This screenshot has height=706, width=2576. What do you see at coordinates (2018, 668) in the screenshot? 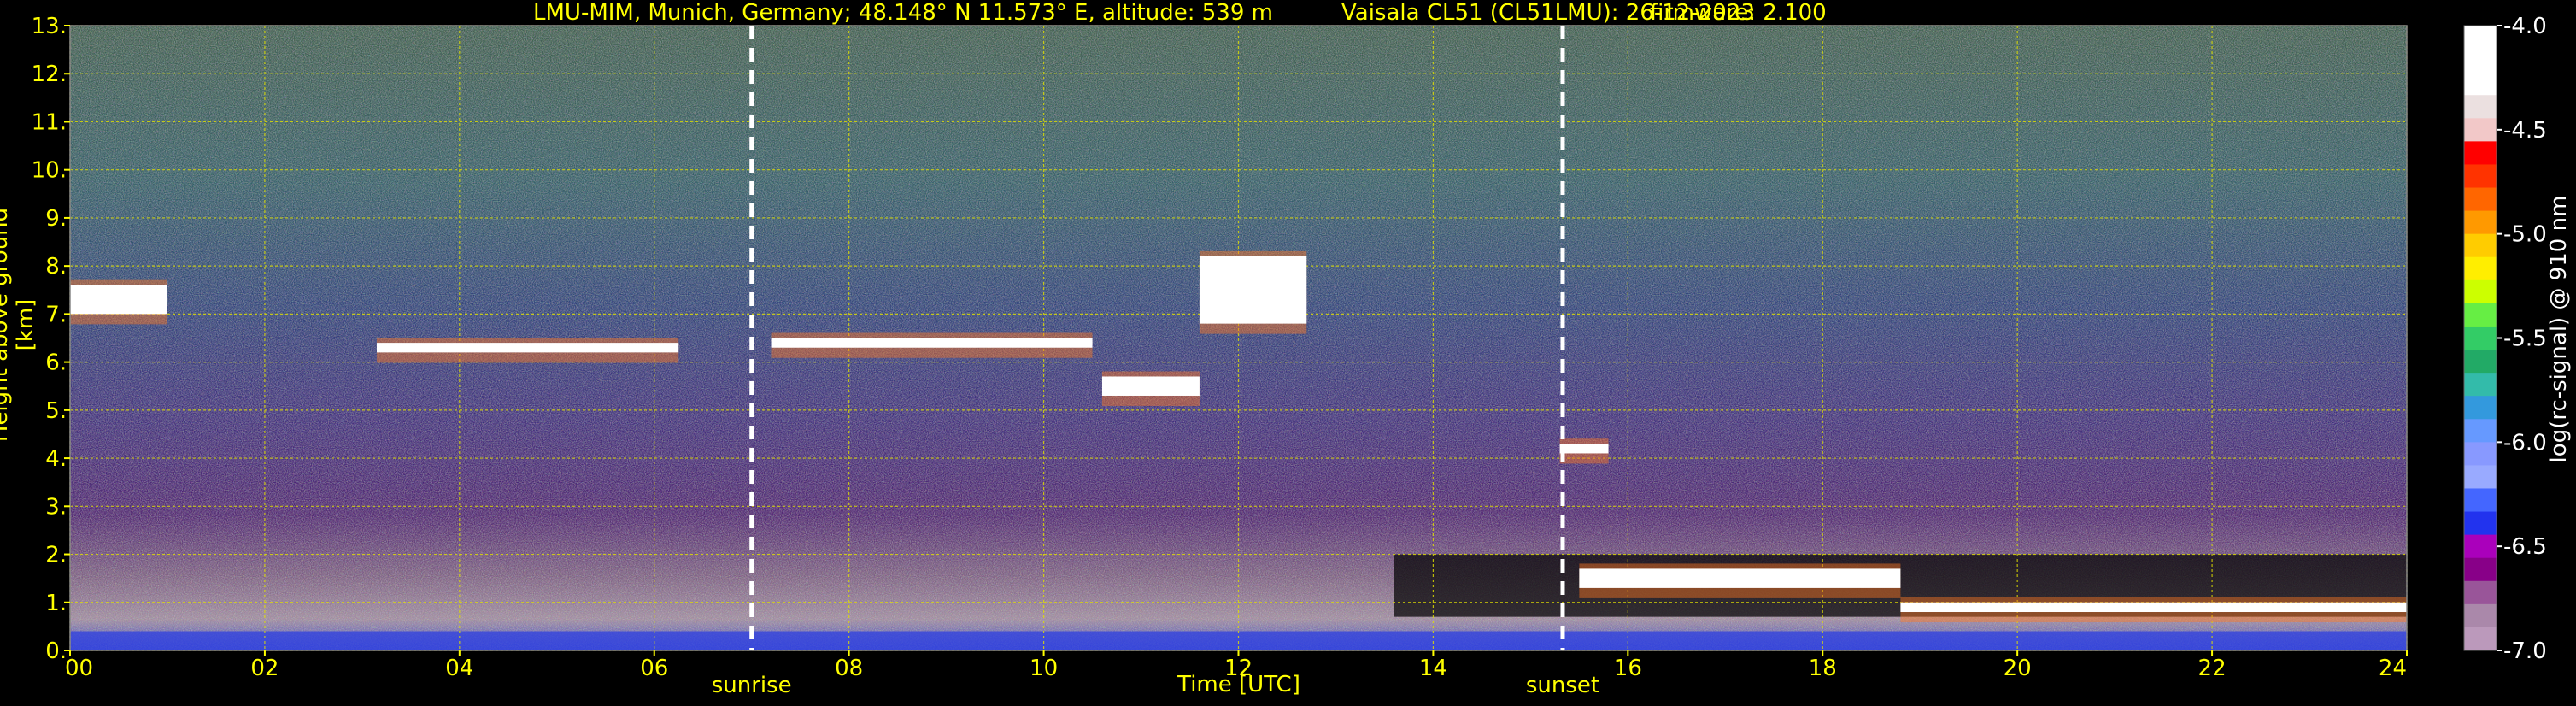
I see `x-tick-label: 20` at bounding box center [2018, 668].